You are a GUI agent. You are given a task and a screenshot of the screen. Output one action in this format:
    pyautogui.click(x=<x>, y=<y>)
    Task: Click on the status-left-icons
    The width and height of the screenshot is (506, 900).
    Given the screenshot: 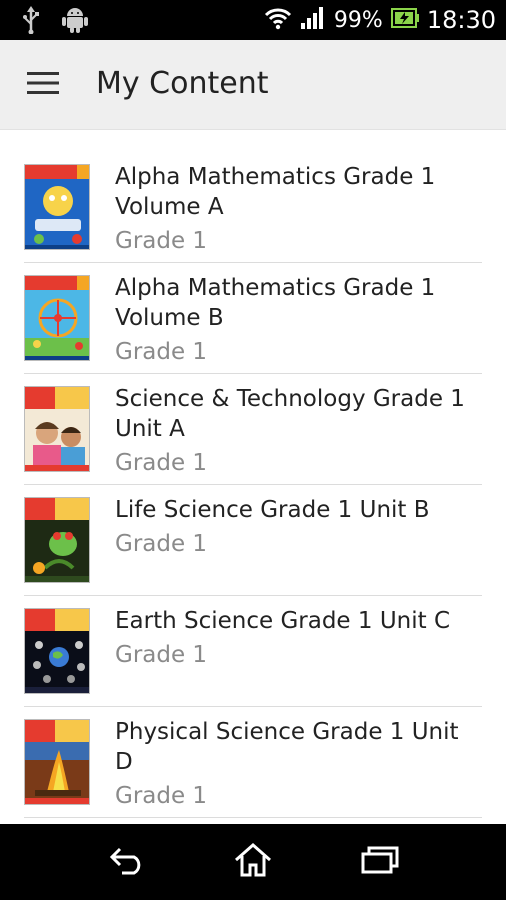 What is the action you would take?
    pyautogui.click(x=55, y=22)
    